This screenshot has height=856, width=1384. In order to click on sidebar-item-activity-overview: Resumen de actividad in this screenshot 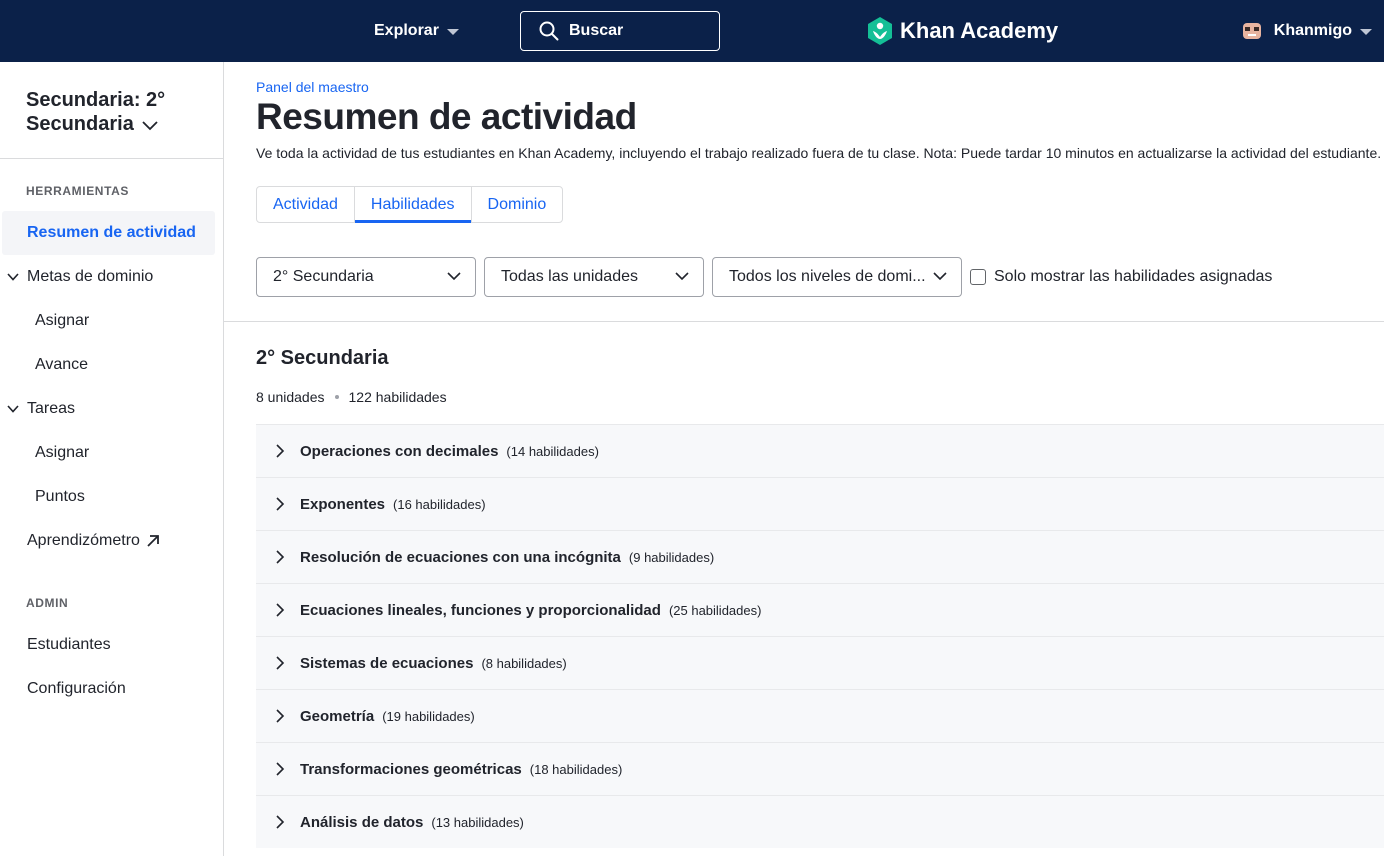, I will do `click(108, 233)`.